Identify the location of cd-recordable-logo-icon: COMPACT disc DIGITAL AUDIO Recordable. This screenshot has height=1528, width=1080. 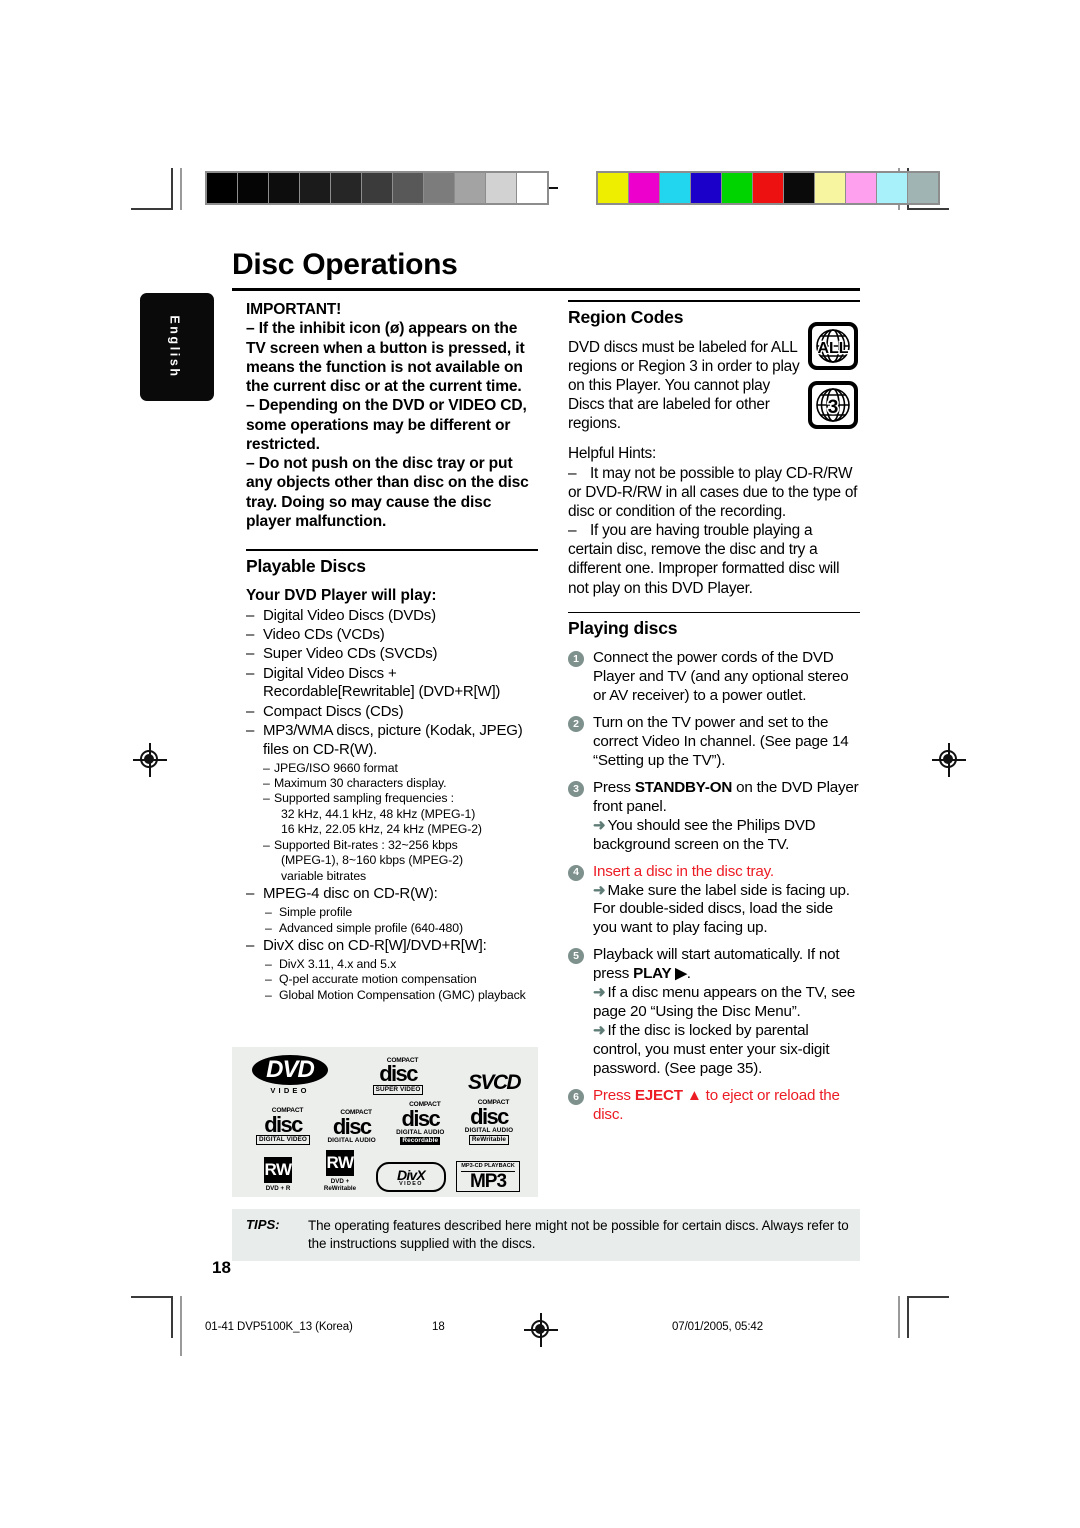
(420, 1123).